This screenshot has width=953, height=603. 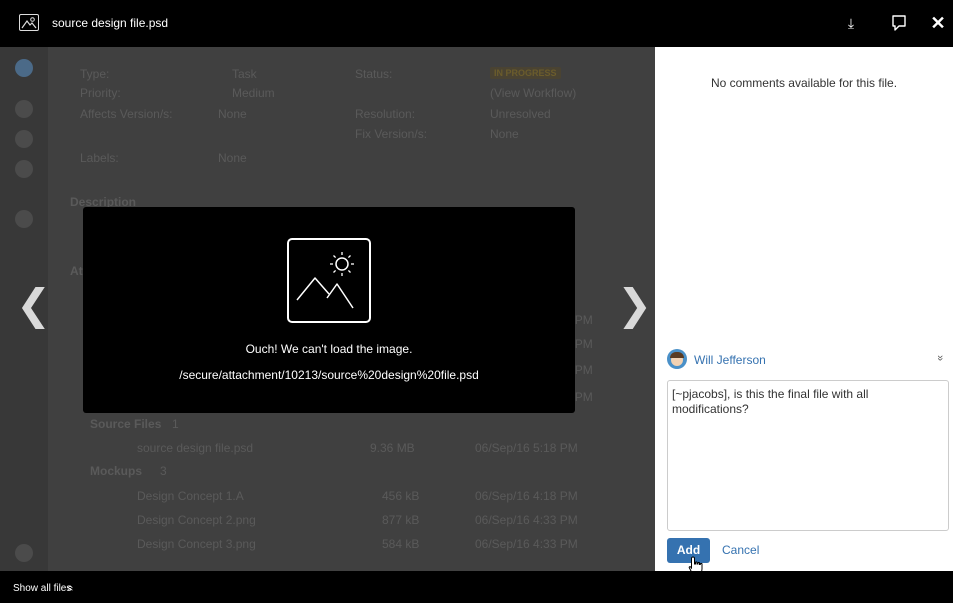 What do you see at coordinates (196, 520) in the screenshot?
I see `file-name: Design Concept 2.png` at bounding box center [196, 520].